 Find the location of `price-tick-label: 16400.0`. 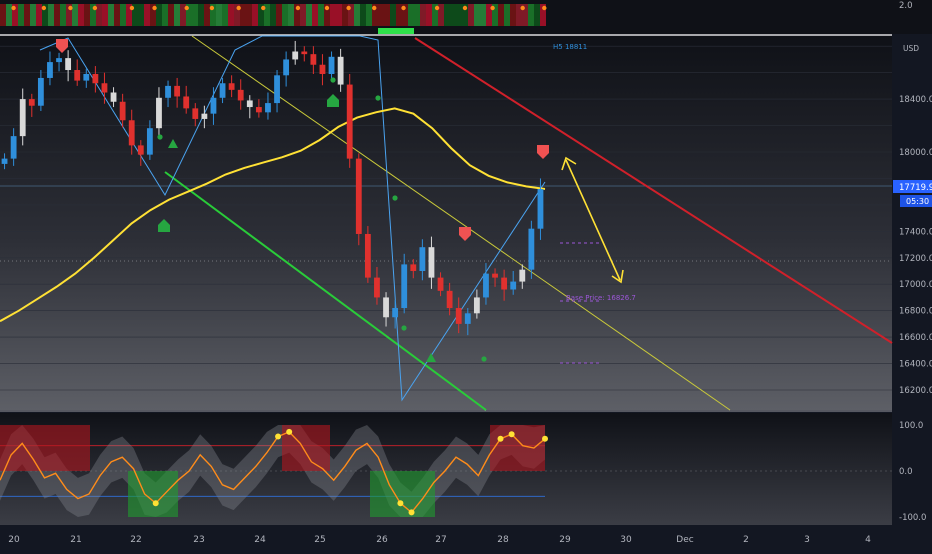

price-tick-label: 16400.0 is located at coordinates (915, 365).